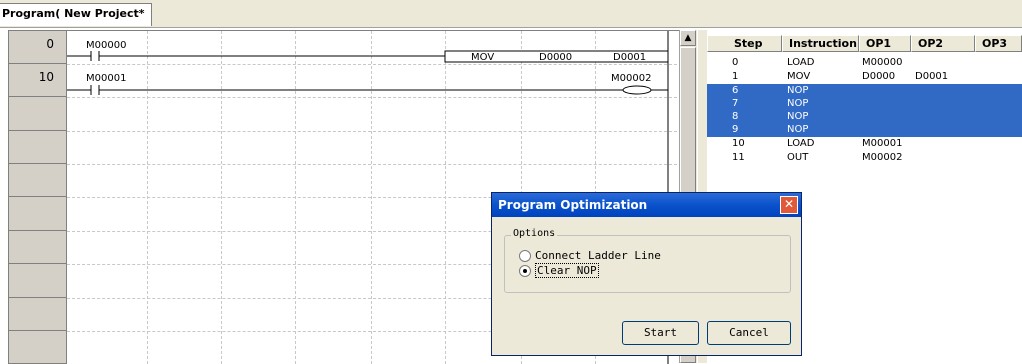 The width and height of the screenshot is (1022, 364). I want to click on radio-label: Connect Ladder Line, so click(598, 255).